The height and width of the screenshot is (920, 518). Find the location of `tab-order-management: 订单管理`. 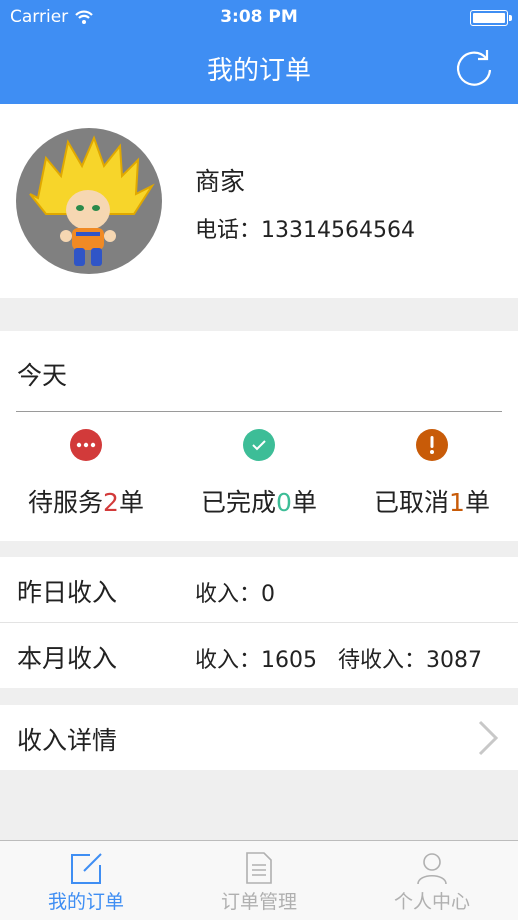

tab-order-management: 订单管理 is located at coordinates (259, 880).